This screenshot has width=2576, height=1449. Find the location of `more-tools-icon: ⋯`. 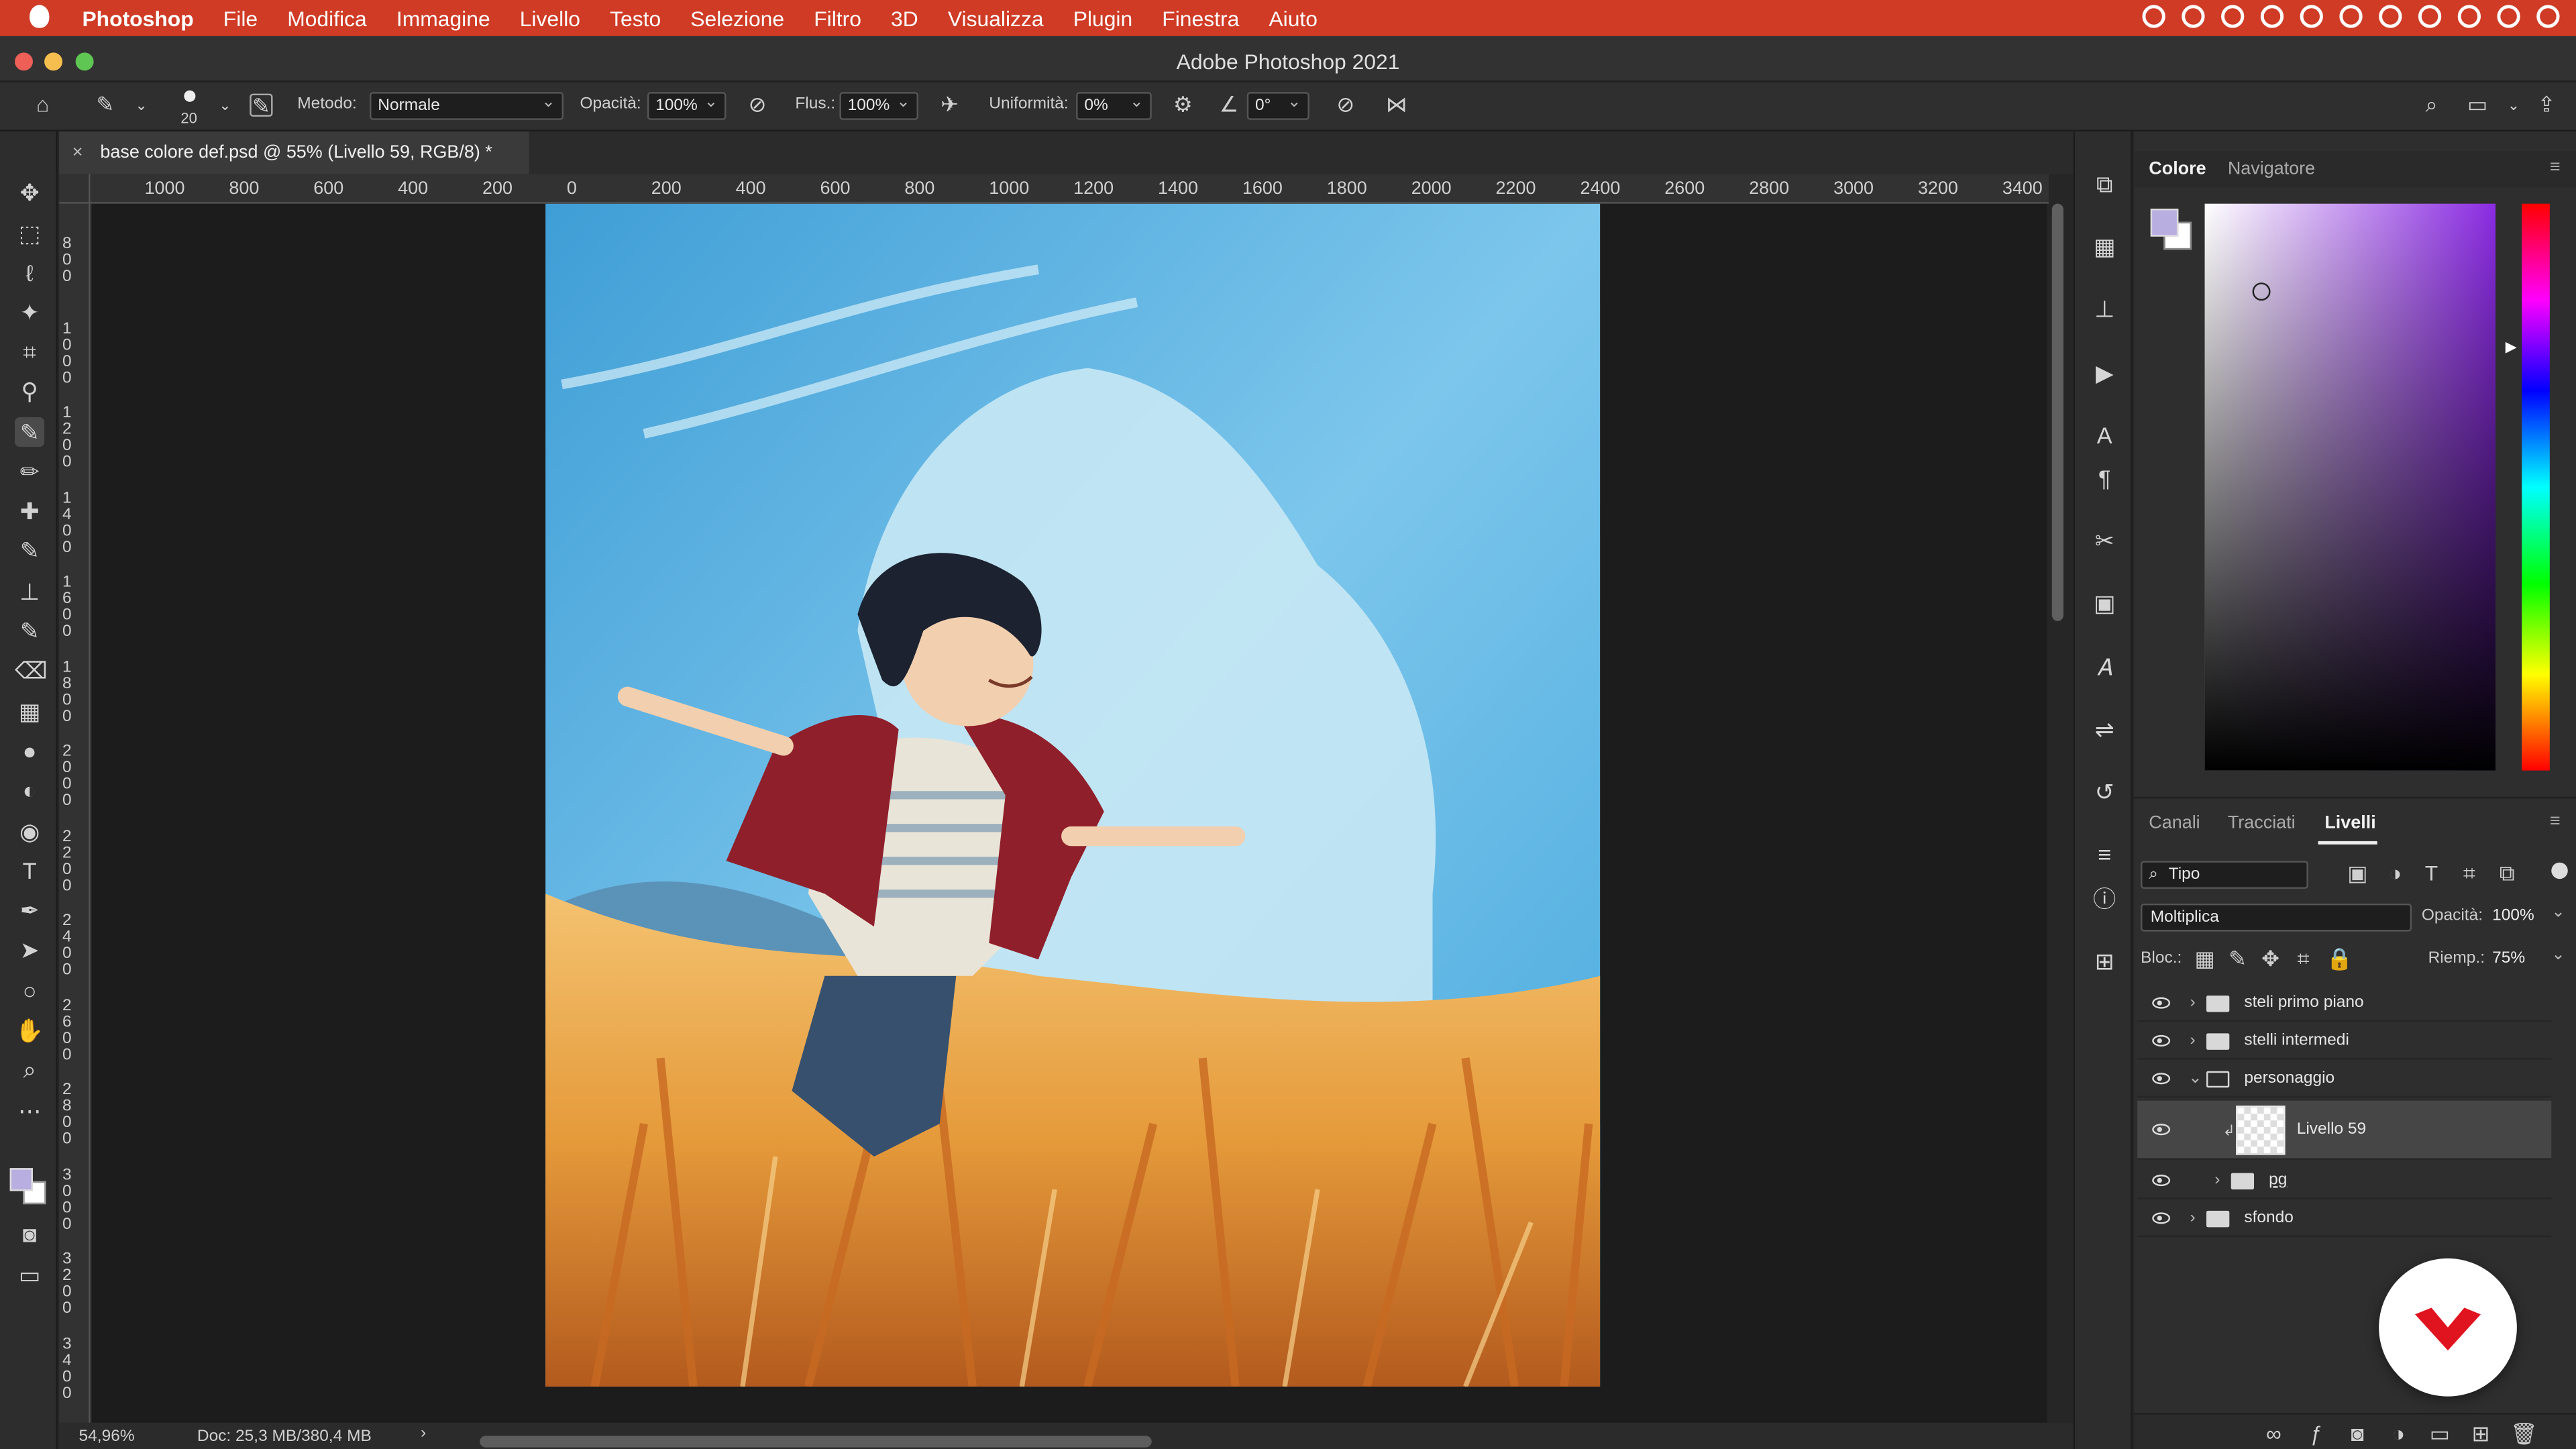

more-tools-icon: ⋯ is located at coordinates (29, 1110).